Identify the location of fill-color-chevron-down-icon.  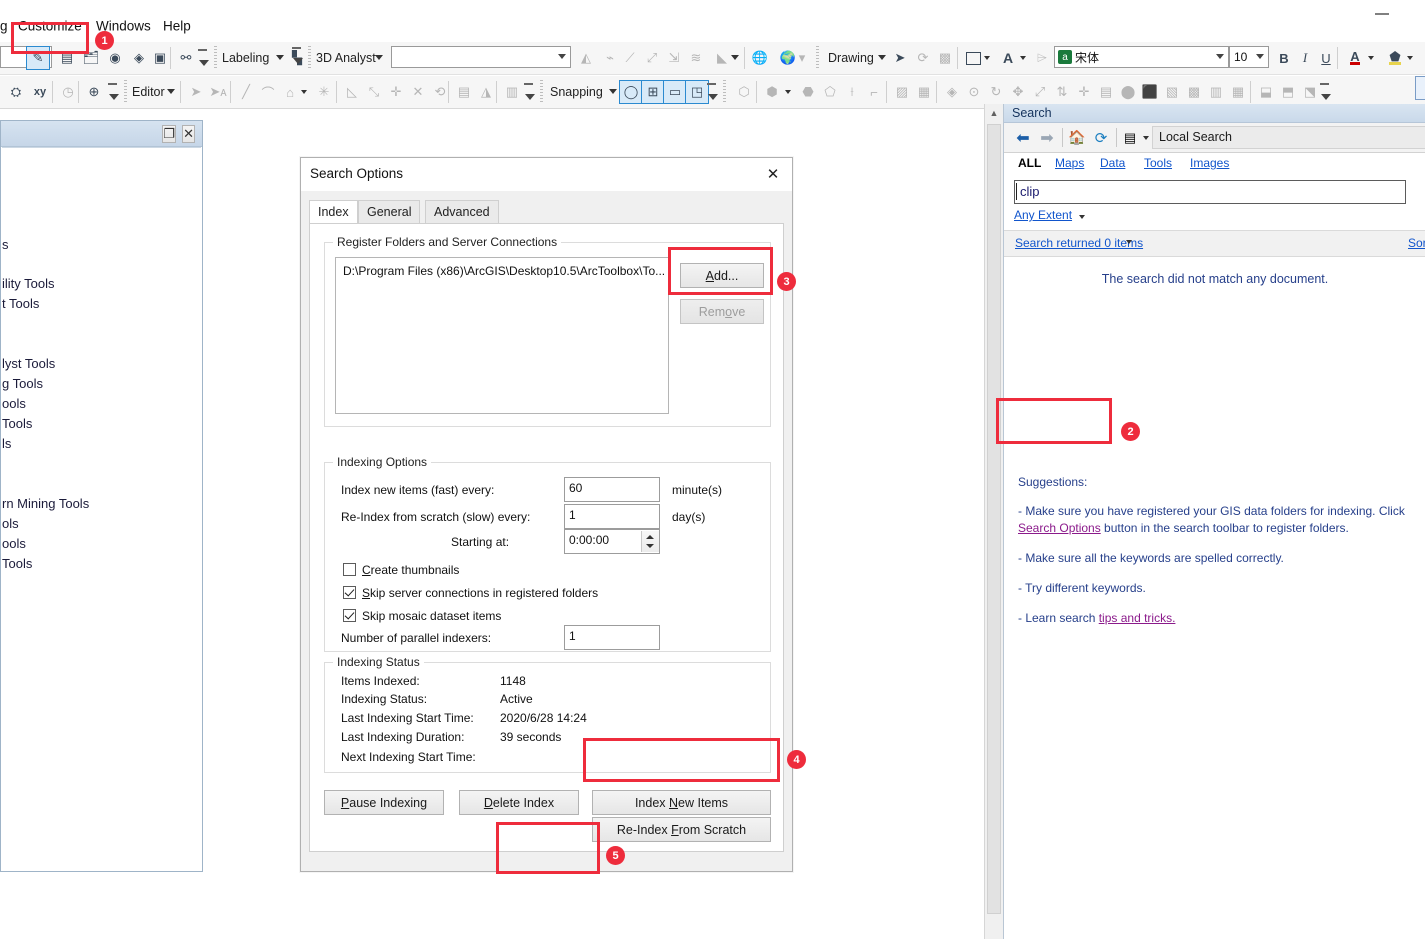
(1410, 58).